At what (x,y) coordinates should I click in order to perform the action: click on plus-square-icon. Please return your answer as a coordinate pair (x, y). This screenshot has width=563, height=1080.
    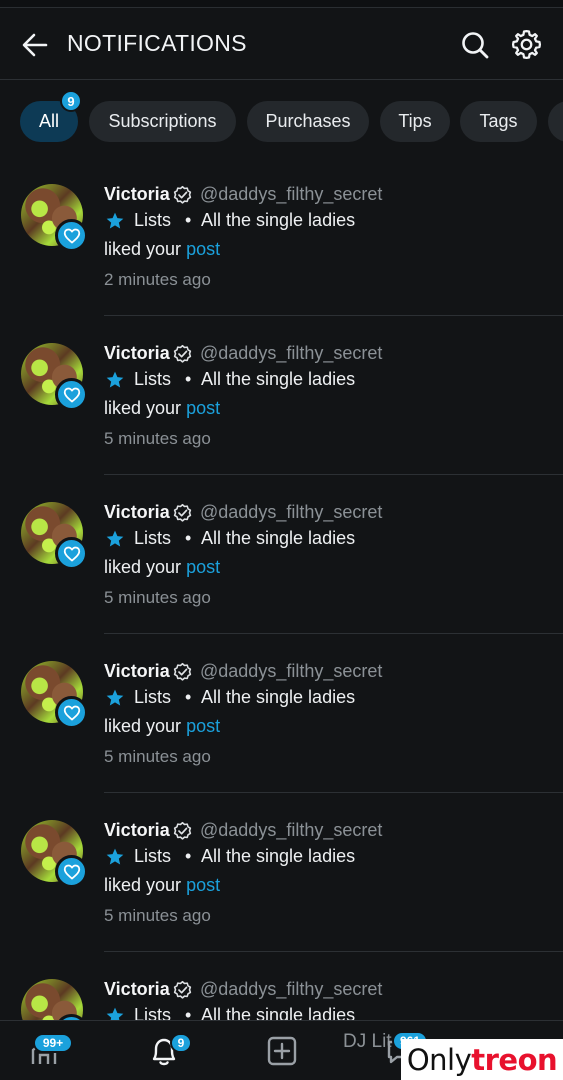
    Looking at the image, I should click on (282, 1051).